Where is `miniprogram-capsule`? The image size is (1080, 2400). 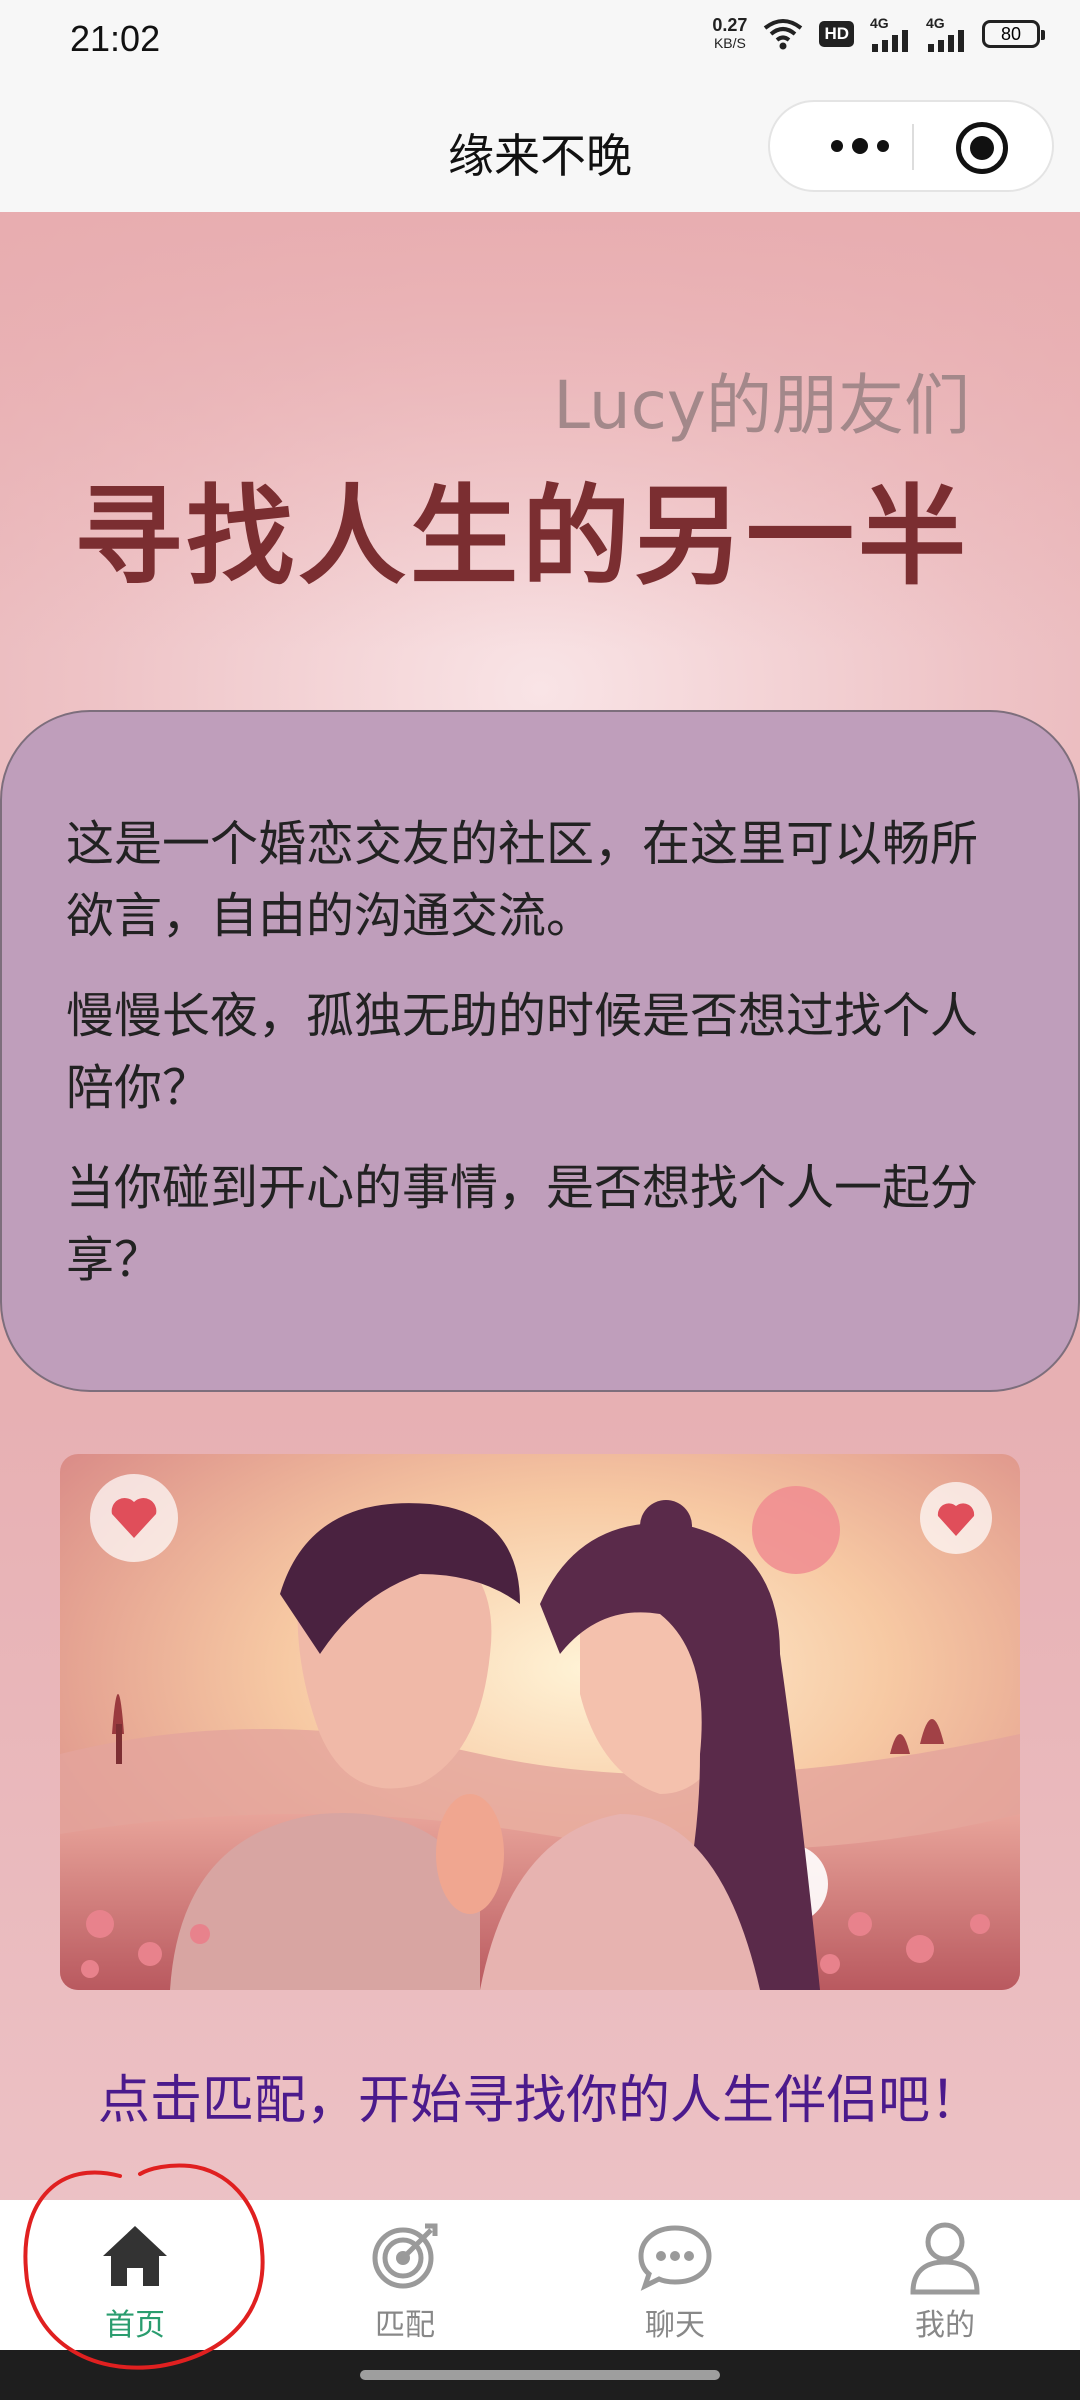 miniprogram-capsule is located at coordinates (911, 146).